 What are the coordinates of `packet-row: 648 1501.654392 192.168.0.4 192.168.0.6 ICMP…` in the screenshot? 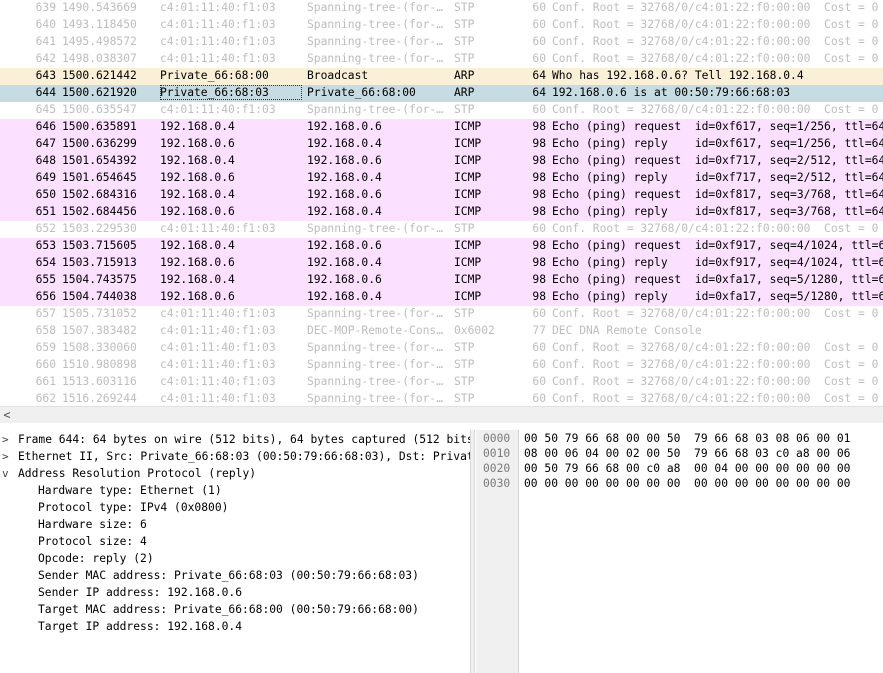 It's located at (441, 161).